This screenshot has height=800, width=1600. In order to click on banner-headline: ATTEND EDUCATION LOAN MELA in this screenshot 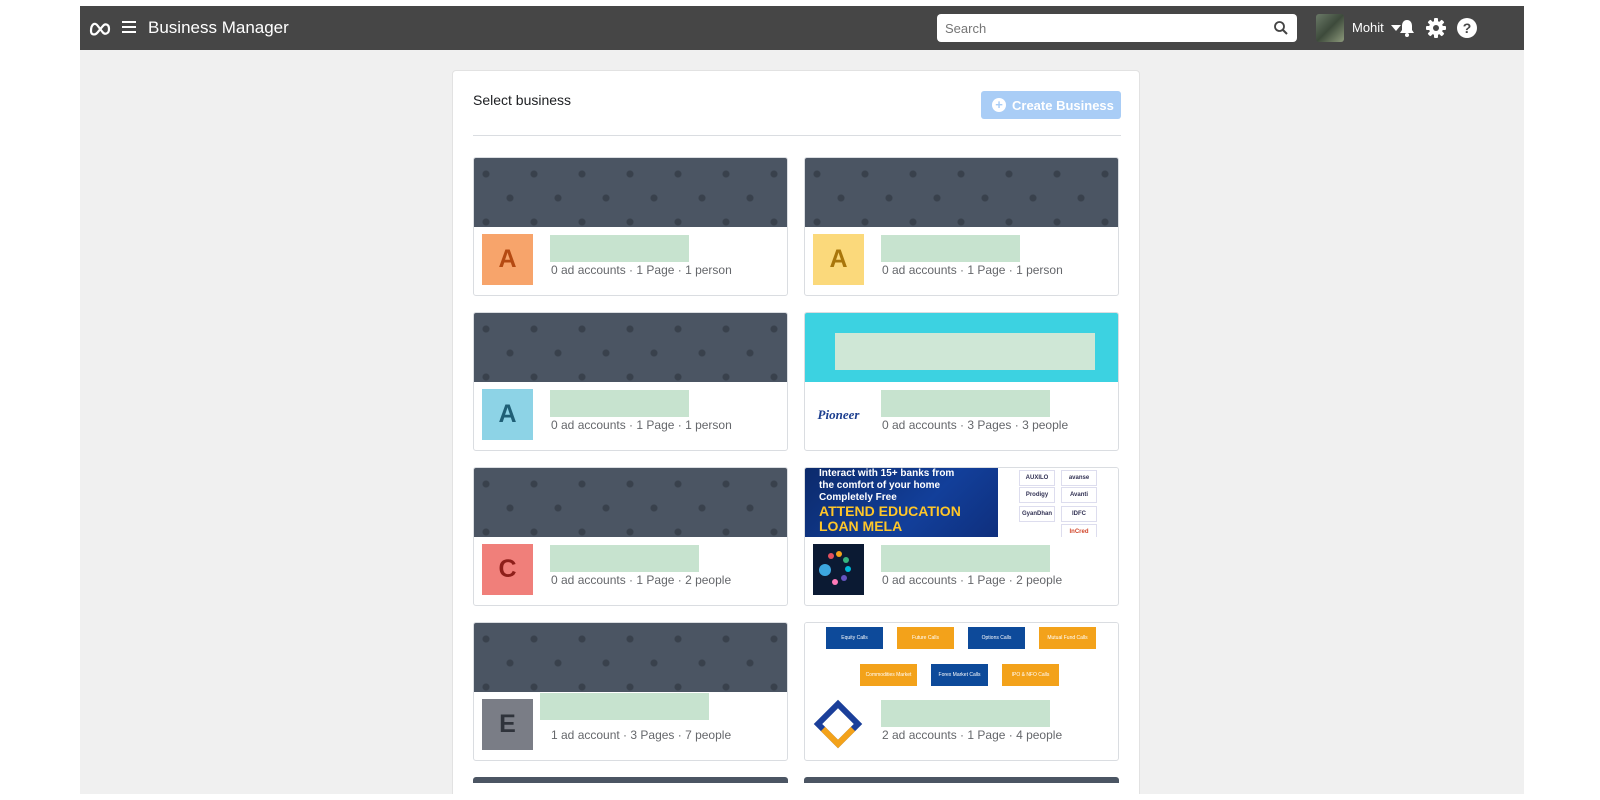, I will do `click(890, 518)`.